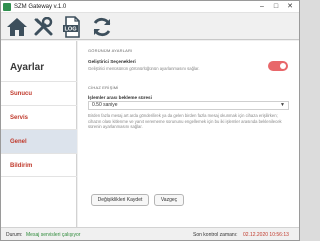  I want to click on section-title-view: GÖRÜNÜM AYARLARI, so click(110, 50).